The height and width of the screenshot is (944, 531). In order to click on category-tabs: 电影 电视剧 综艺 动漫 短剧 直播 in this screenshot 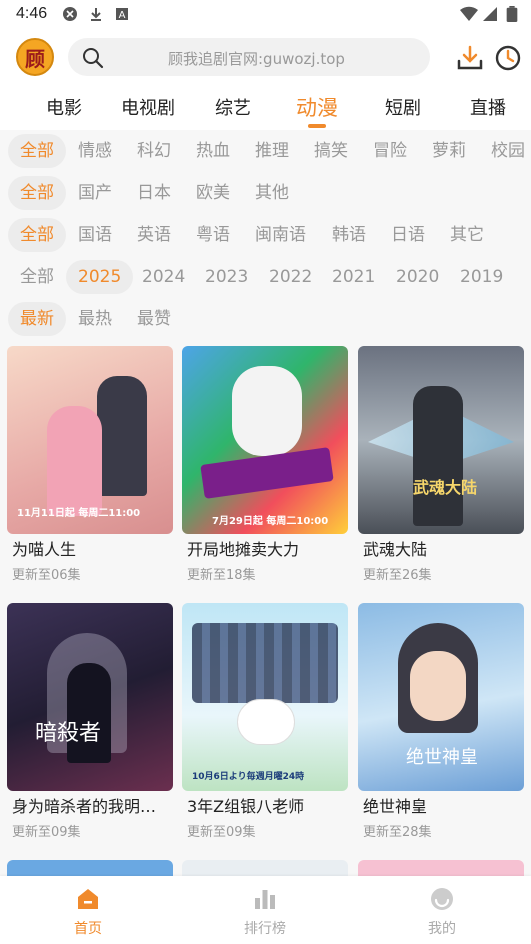, I will do `click(265, 108)`.